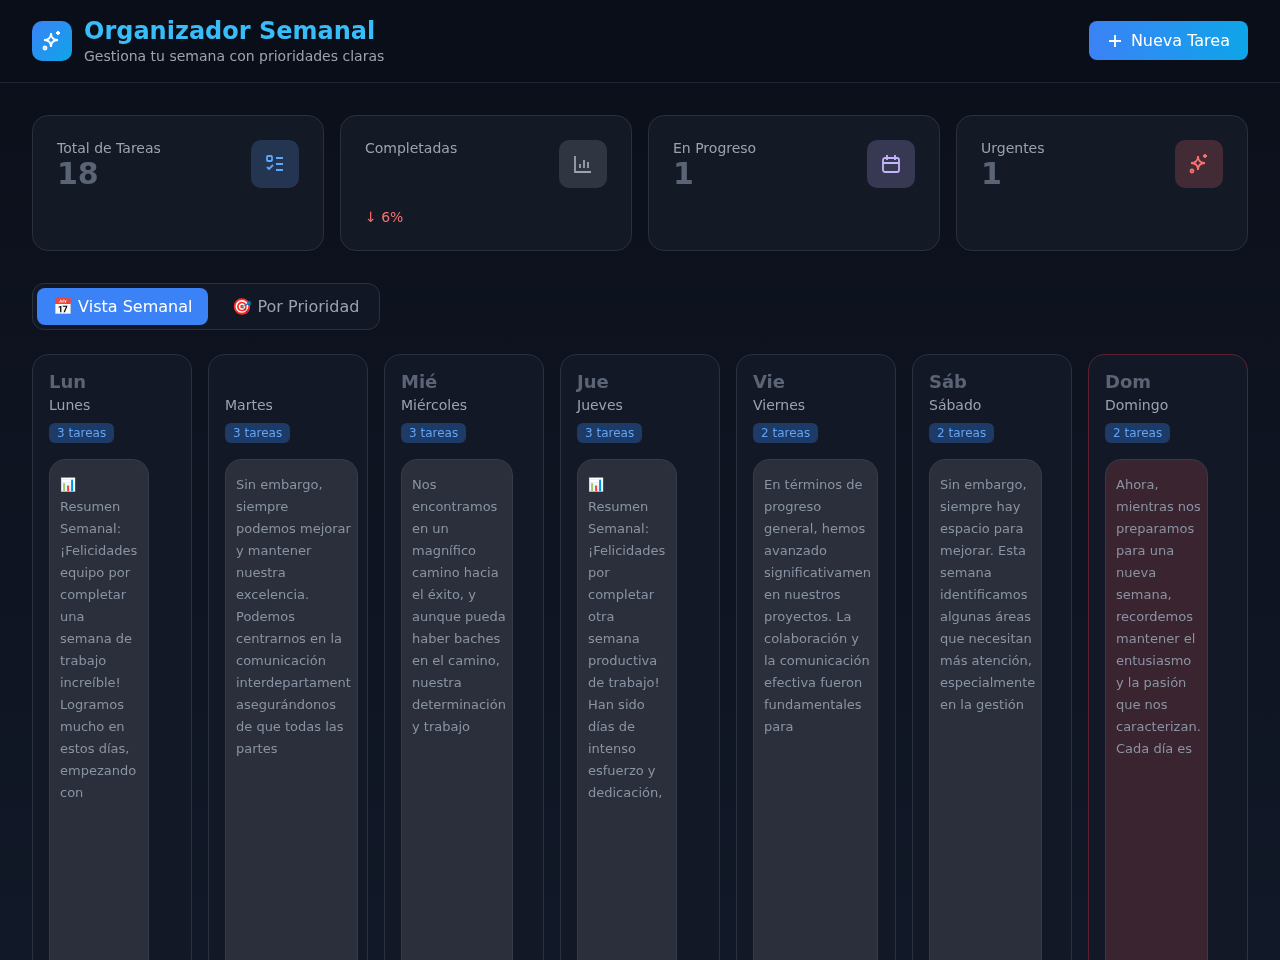  Describe the element at coordinates (818, 606) in the screenshot. I see `task-text: En términos de progreso general, hemos avanzado significativamen en nuestros proyectos. La colaboración y la comunicación efectiva fueron fundamentales para` at that location.